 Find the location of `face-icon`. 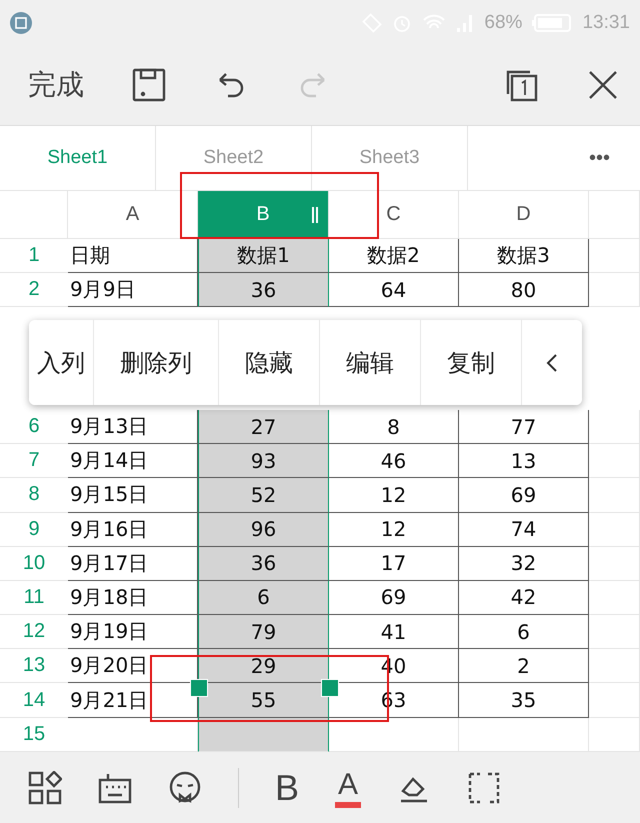

face-icon is located at coordinates (185, 787).